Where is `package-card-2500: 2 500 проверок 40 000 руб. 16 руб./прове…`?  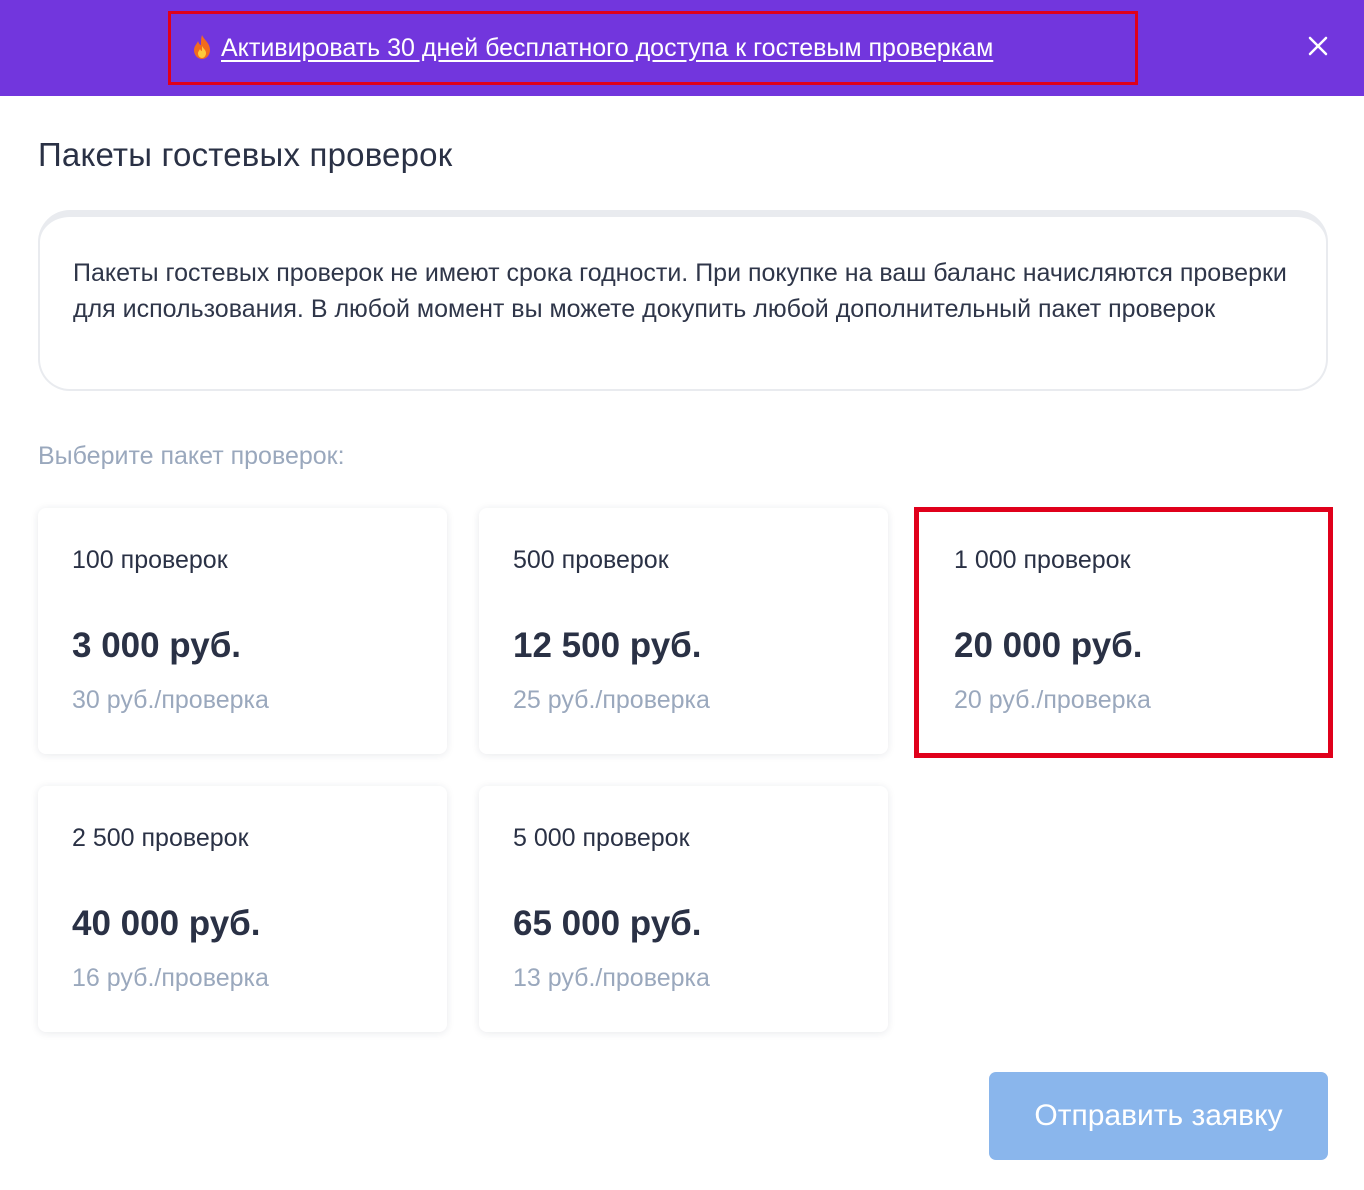 package-card-2500: 2 500 проверок 40 000 руб. 16 руб./прове… is located at coordinates (242, 909).